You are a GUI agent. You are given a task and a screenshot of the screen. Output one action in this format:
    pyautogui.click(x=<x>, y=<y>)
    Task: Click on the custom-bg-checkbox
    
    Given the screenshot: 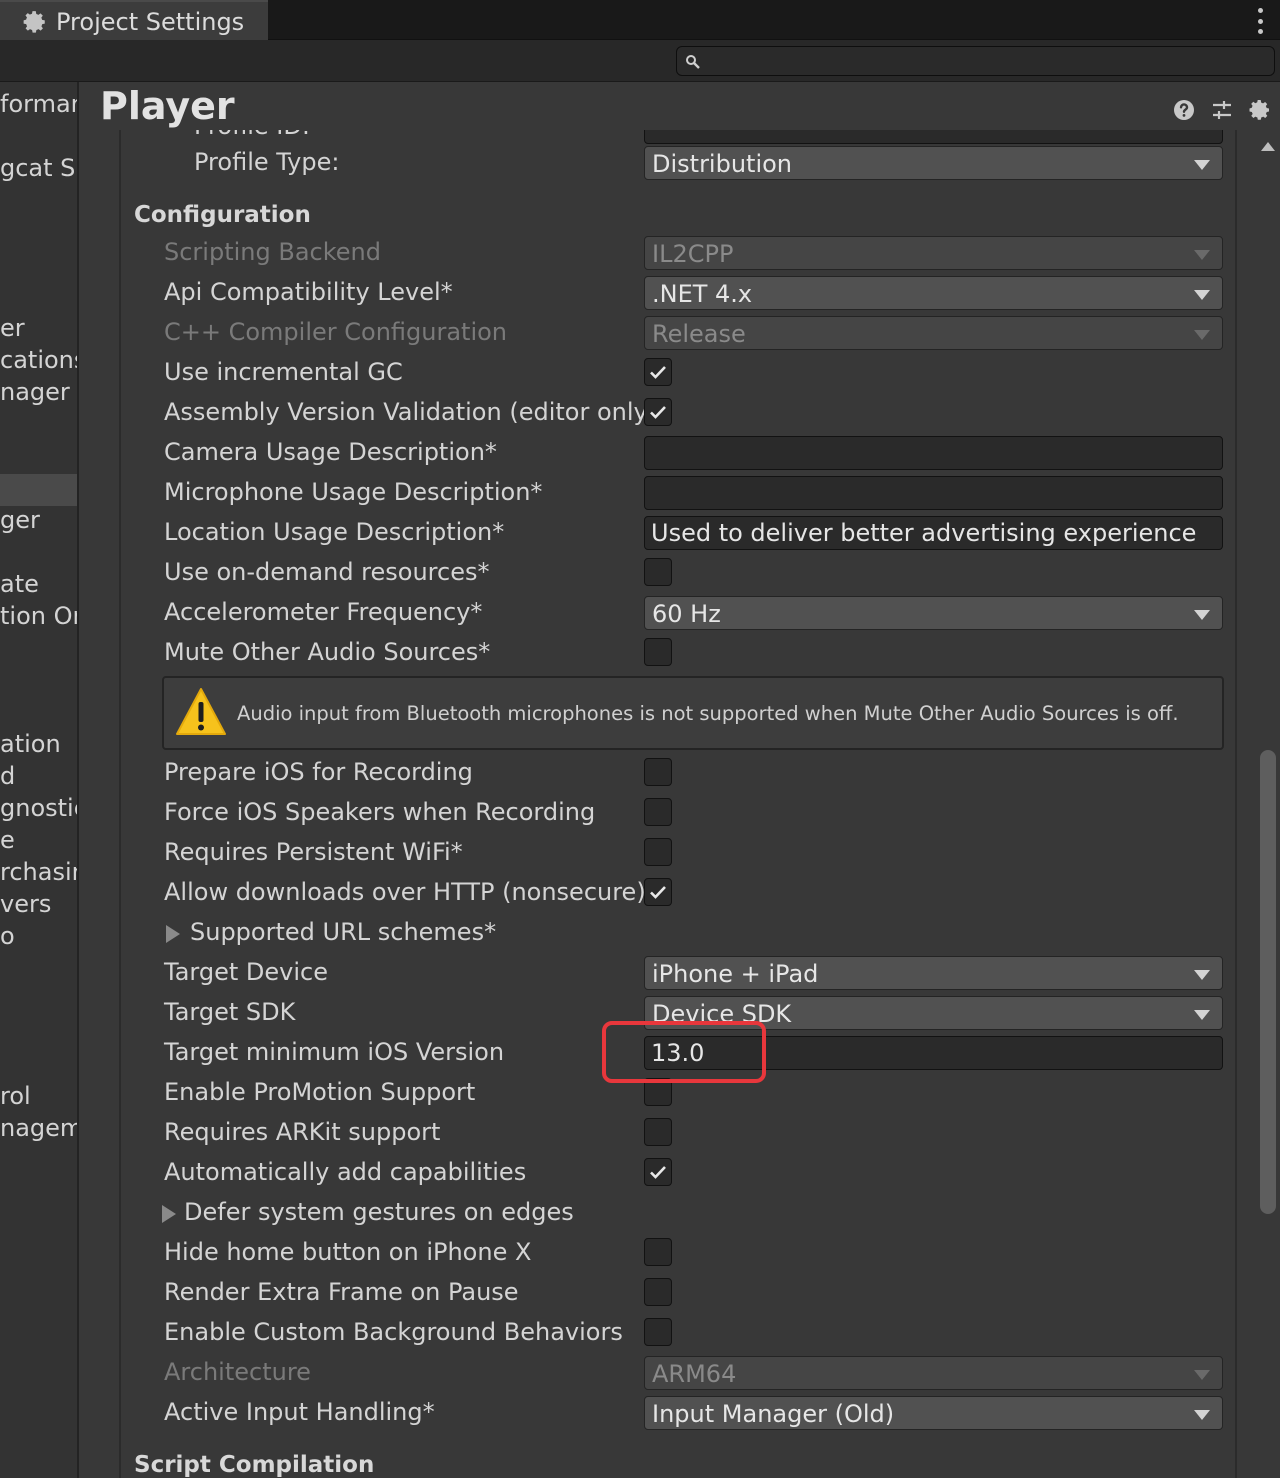 What is the action you would take?
    pyautogui.click(x=658, y=1332)
    